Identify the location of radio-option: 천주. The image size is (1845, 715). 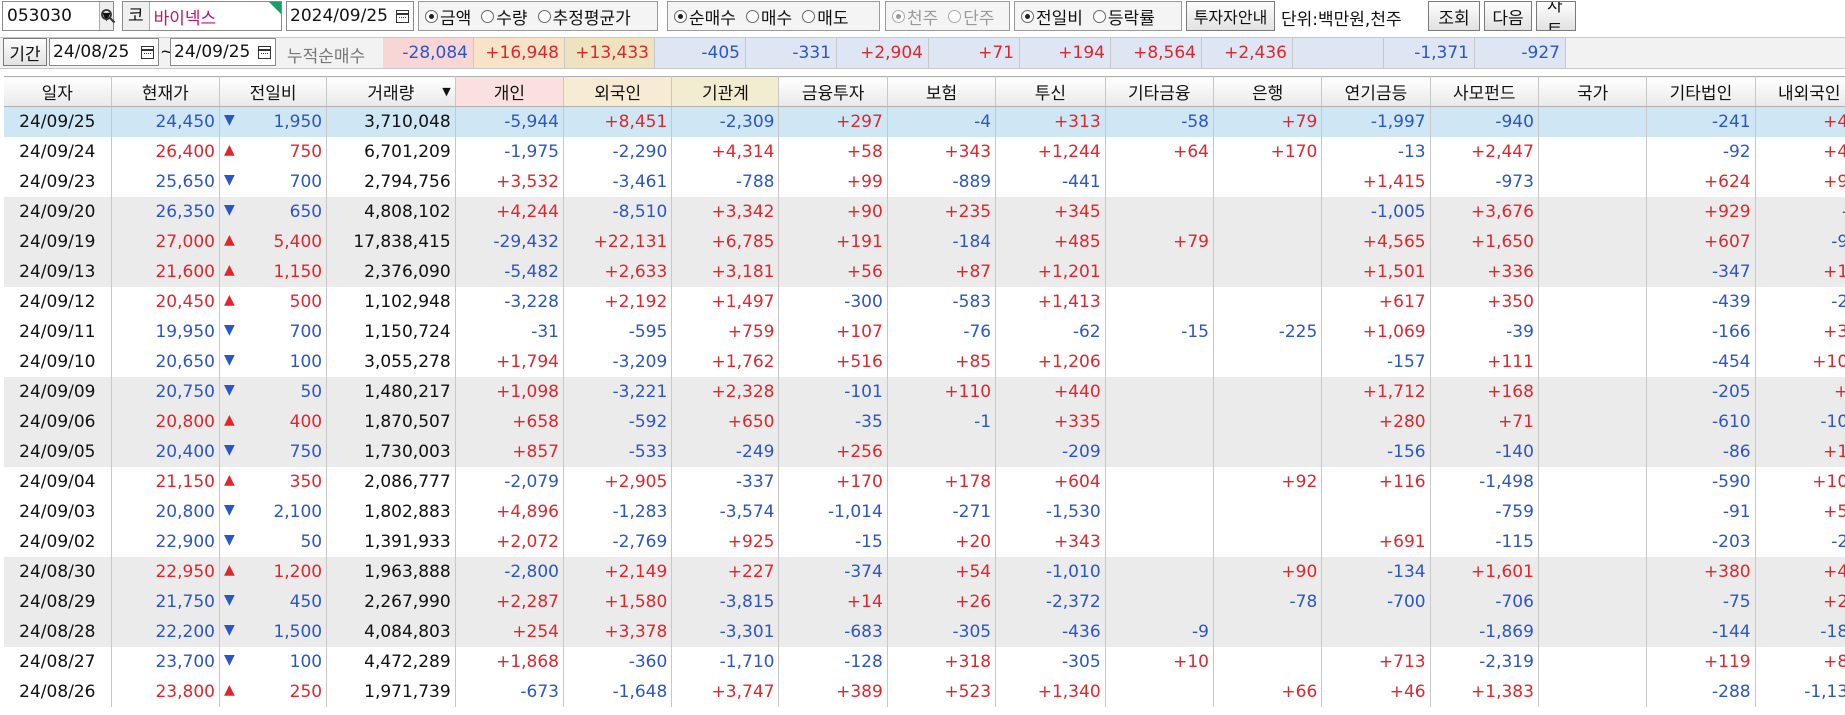
(915, 16).